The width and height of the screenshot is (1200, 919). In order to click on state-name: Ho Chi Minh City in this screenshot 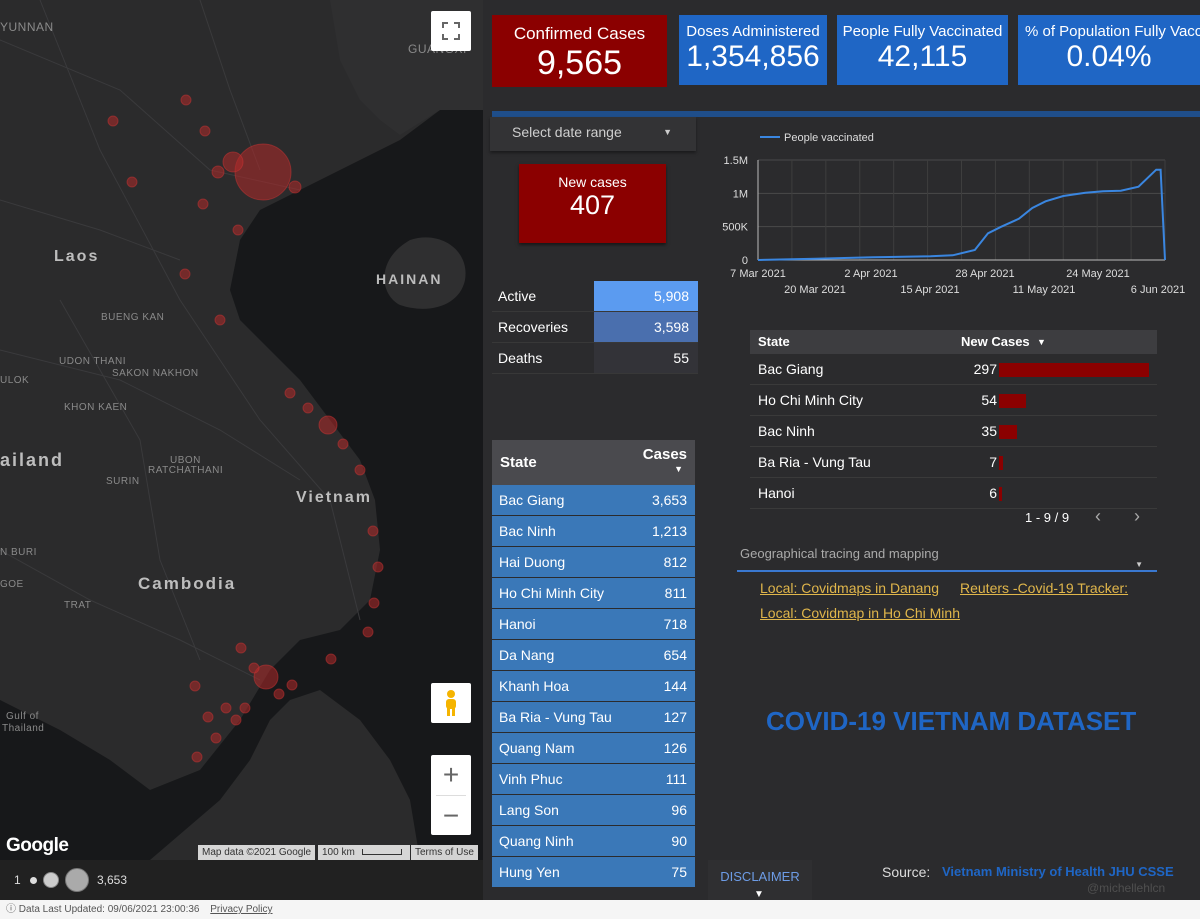, I will do `click(552, 593)`.